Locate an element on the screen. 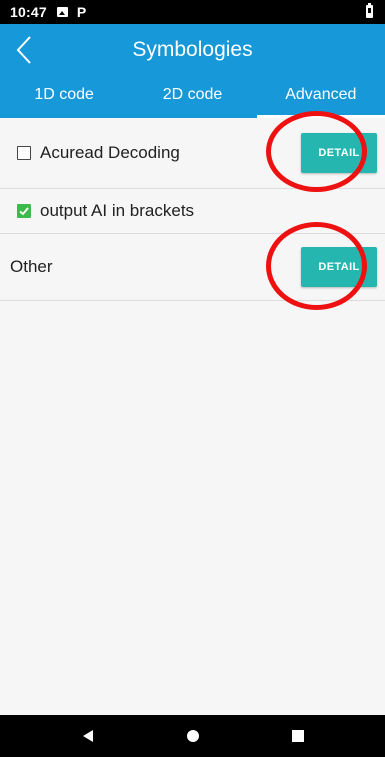 Image resolution: width=385 pixels, height=757 pixels. nav-recents-button is located at coordinates (298, 736).